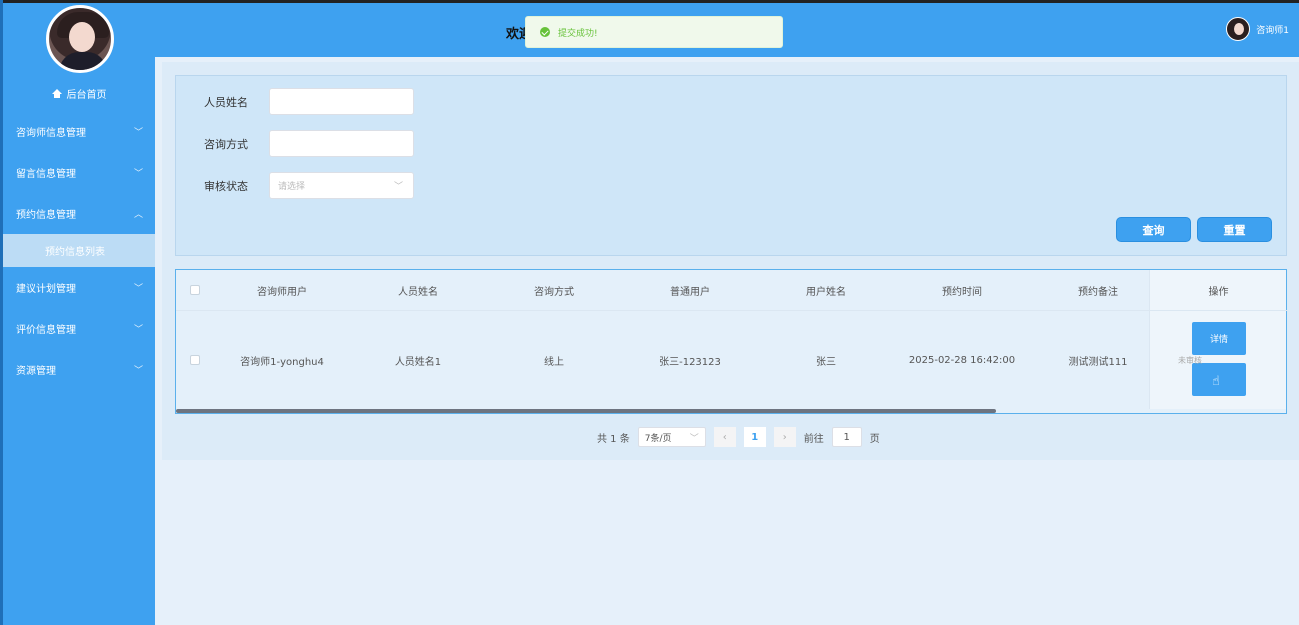 The height and width of the screenshot is (625, 1299). What do you see at coordinates (418, 362) in the screenshot?
I see `table-cell: 人员姓名1` at bounding box center [418, 362].